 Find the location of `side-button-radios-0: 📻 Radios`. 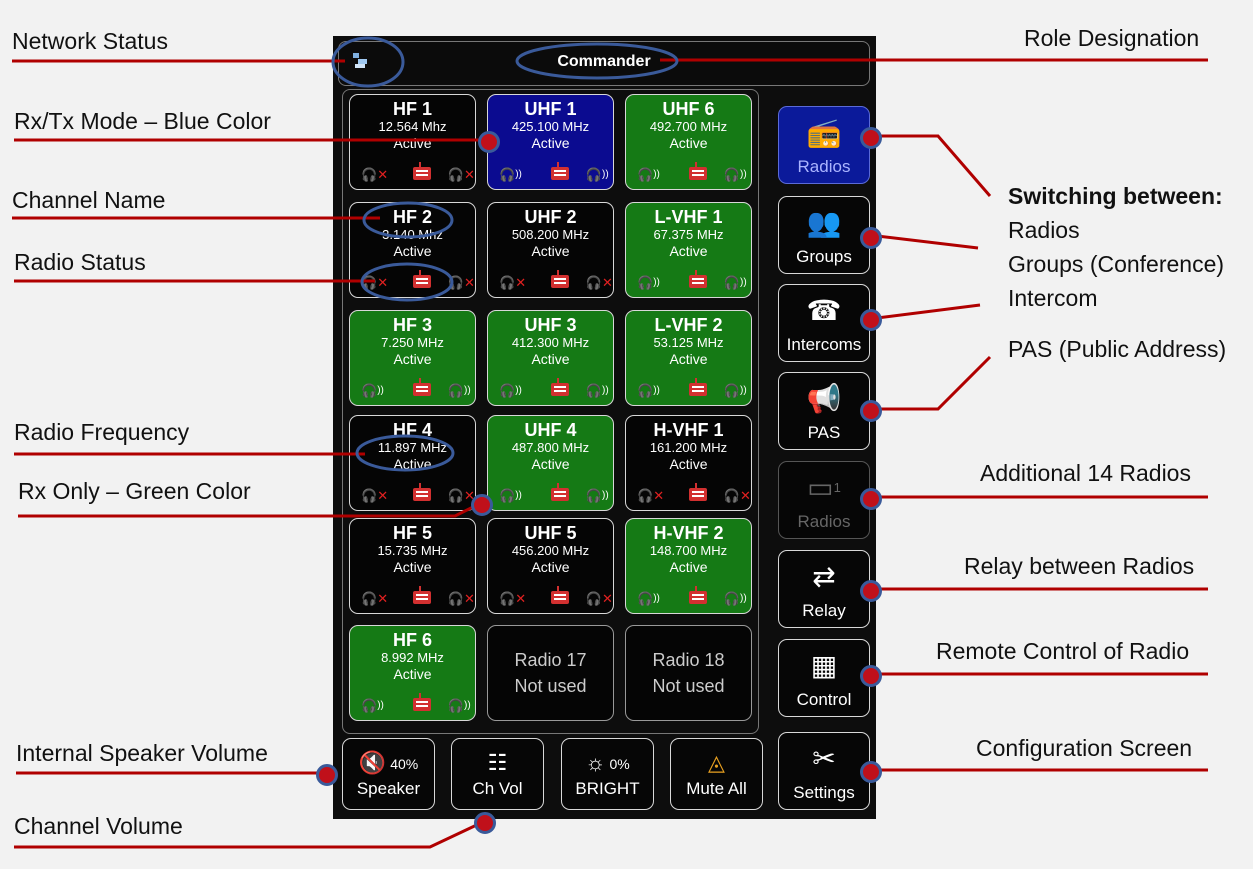

side-button-radios-0: 📻 Radios is located at coordinates (824, 145).